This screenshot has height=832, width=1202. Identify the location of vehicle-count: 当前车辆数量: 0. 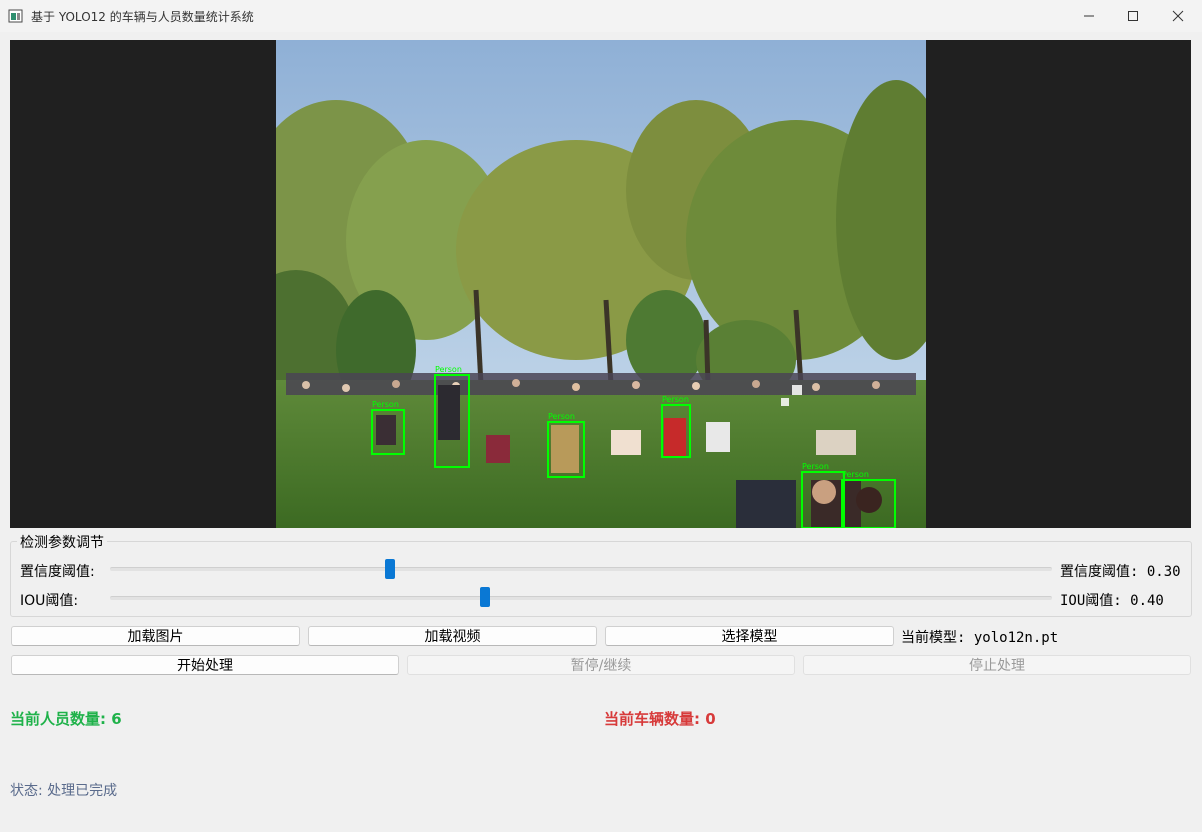
(660, 719).